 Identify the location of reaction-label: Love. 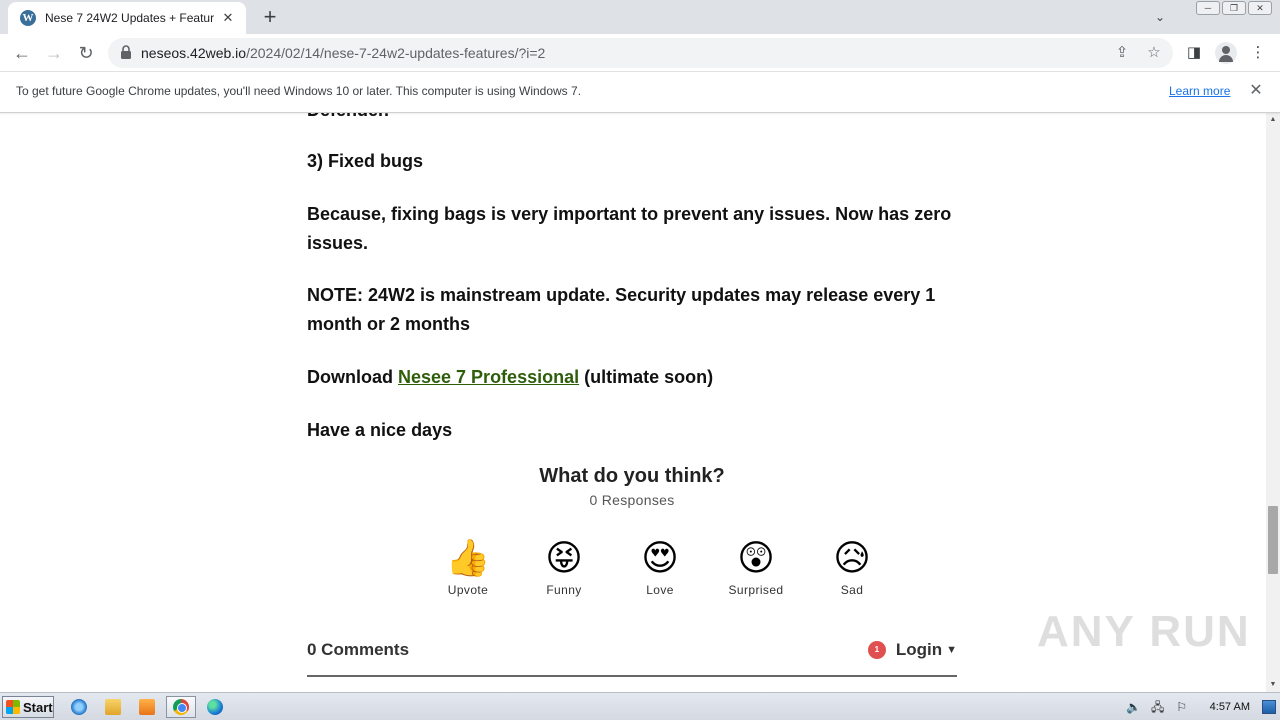
(660, 590).